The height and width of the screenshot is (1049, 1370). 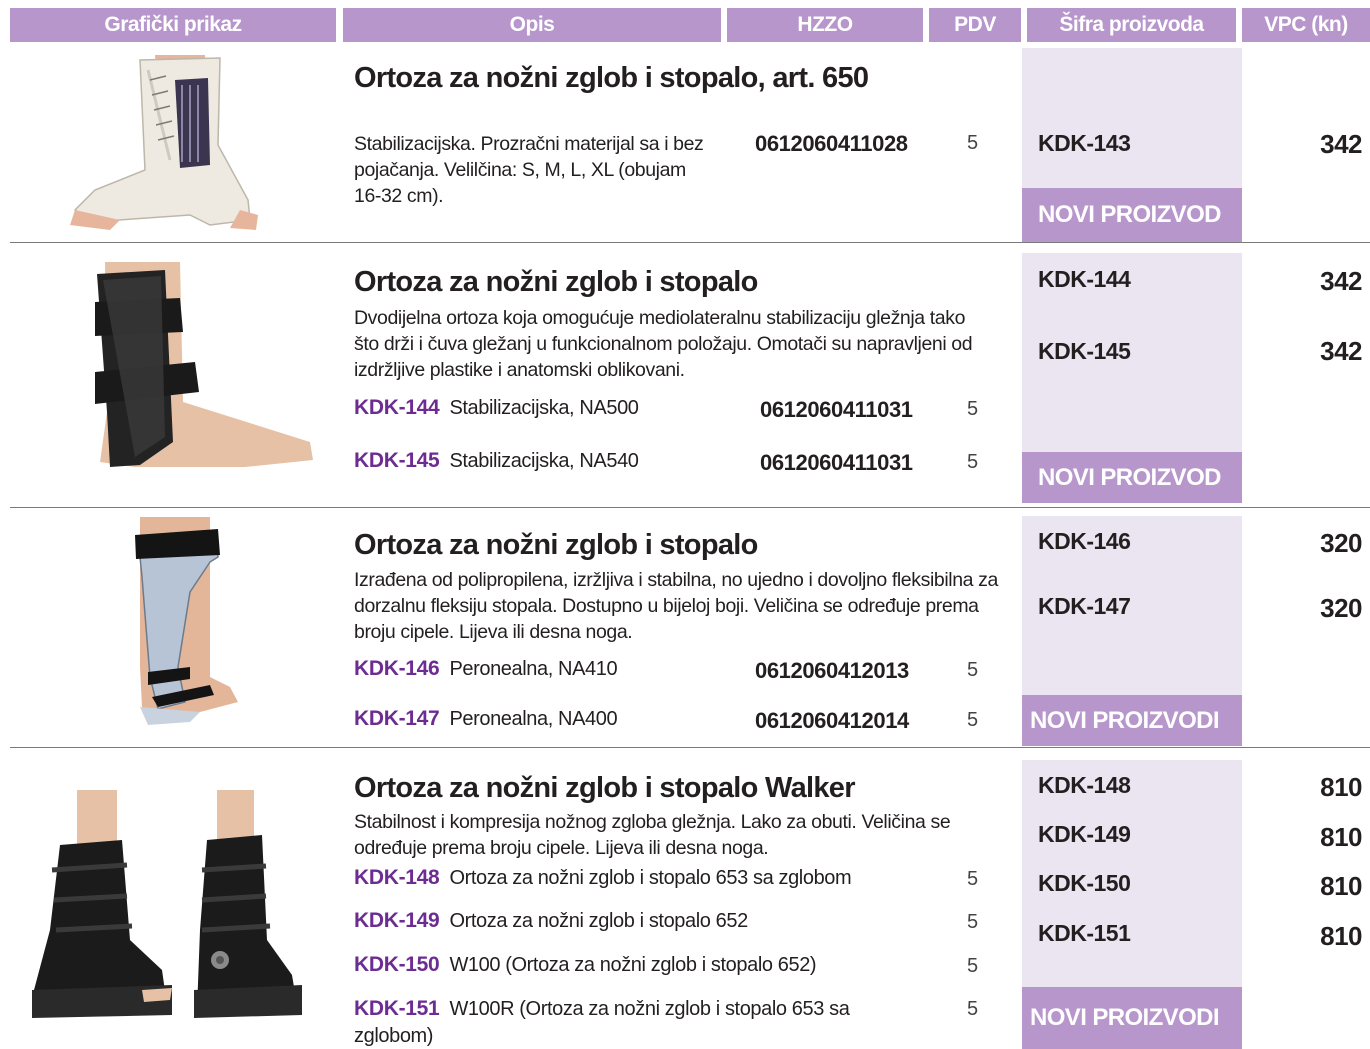 I want to click on variant-code: KDK-146, so click(x=397, y=668).